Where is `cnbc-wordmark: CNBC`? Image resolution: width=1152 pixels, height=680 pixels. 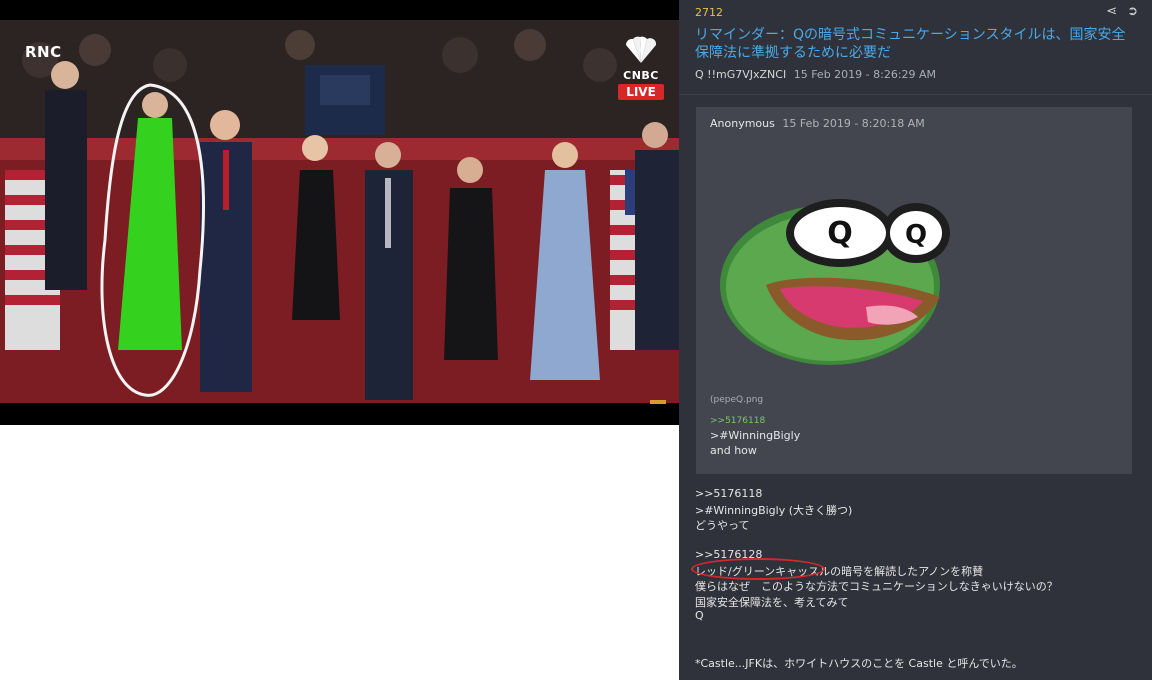 cnbc-wordmark: CNBC is located at coordinates (641, 75).